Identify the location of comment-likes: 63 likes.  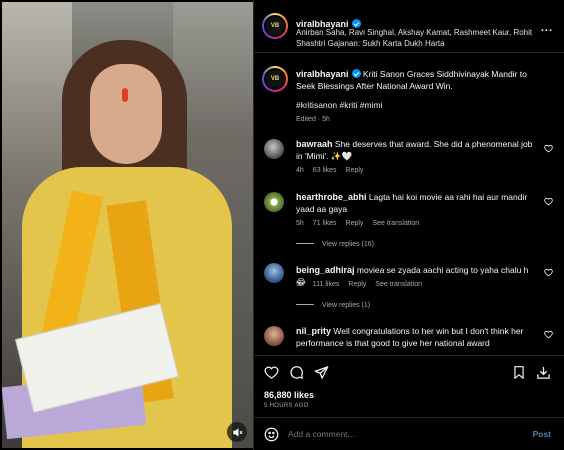
(325, 170).